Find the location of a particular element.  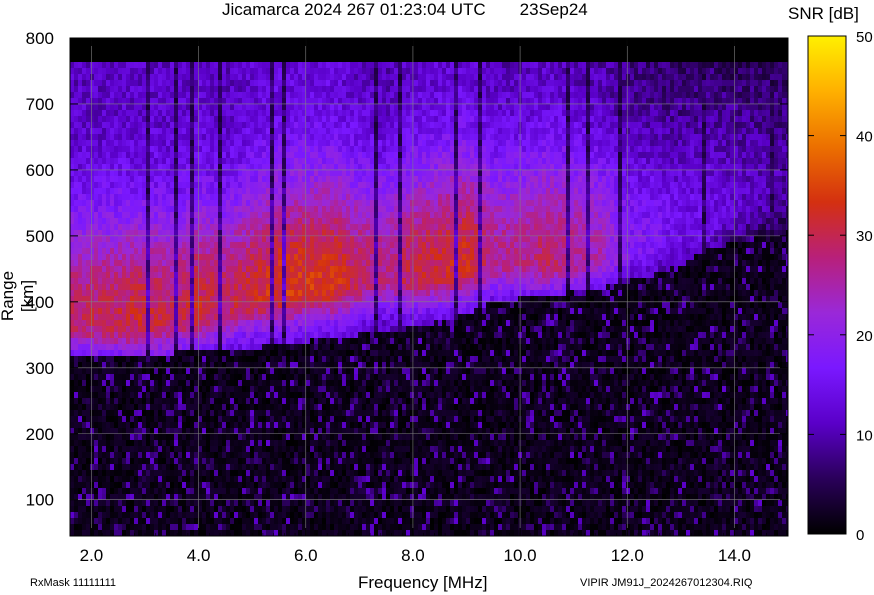

y-tick-label: 500 is located at coordinates (40, 236).